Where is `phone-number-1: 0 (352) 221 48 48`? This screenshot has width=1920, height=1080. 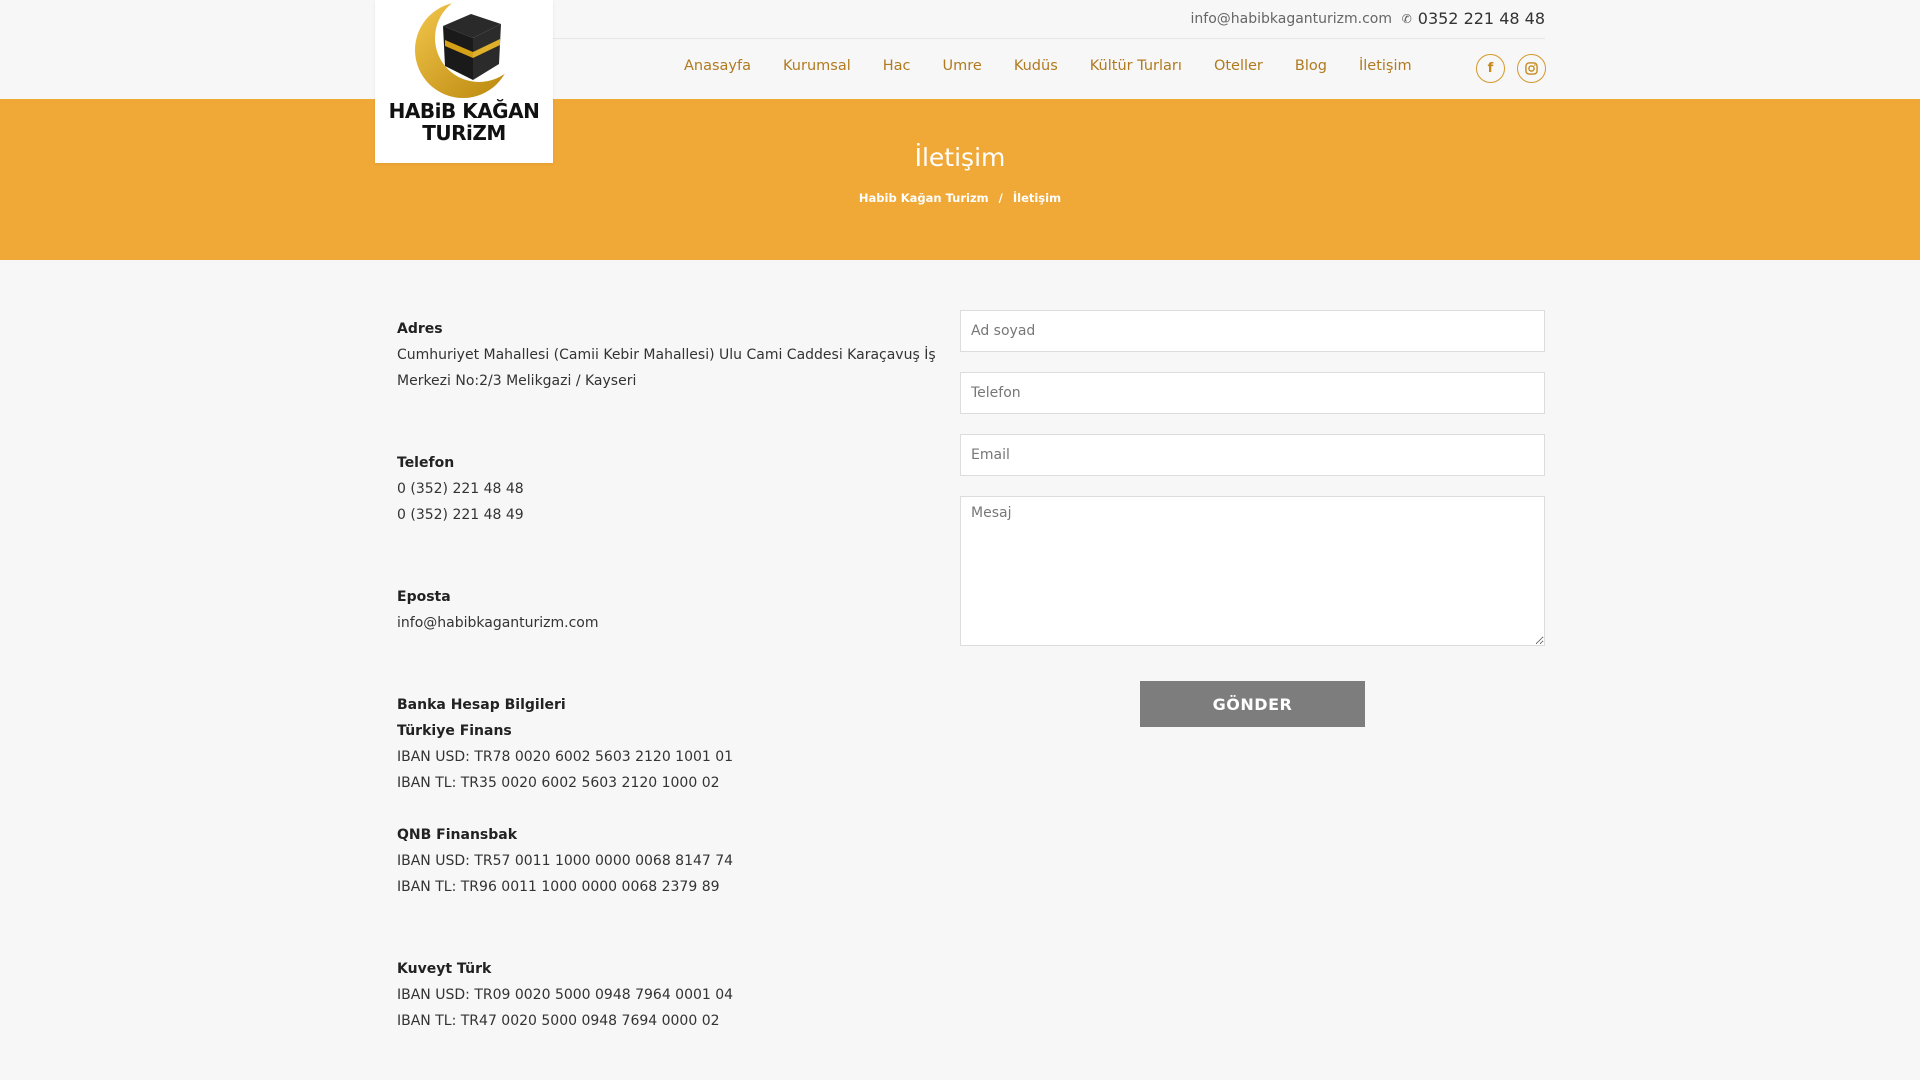 phone-number-1: 0 (352) 221 48 48 is located at coordinates (669, 489).